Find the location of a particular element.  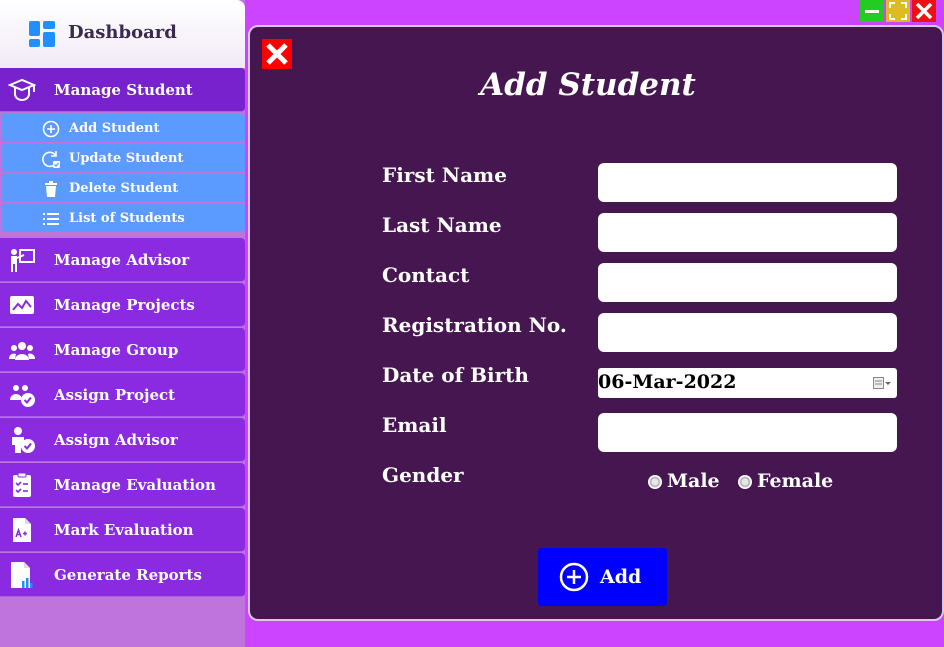

nav-label: Manage Advisor is located at coordinates (122, 260).